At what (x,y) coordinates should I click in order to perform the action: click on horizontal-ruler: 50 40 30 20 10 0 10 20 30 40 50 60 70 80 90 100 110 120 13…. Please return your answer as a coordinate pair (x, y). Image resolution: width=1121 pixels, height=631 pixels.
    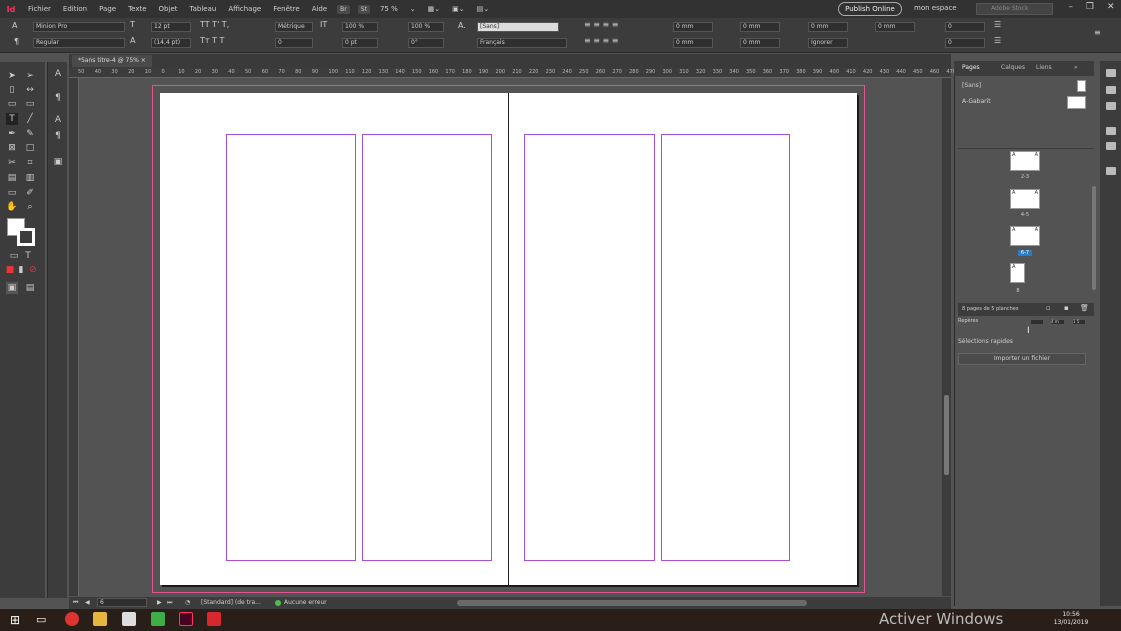
    Looking at the image, I should click on (512, 73).